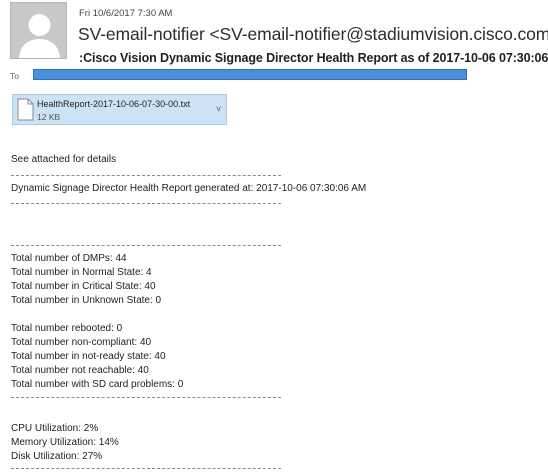  I want to click on stat-line: Total number with SD card problems: 0, so click(97, 384).